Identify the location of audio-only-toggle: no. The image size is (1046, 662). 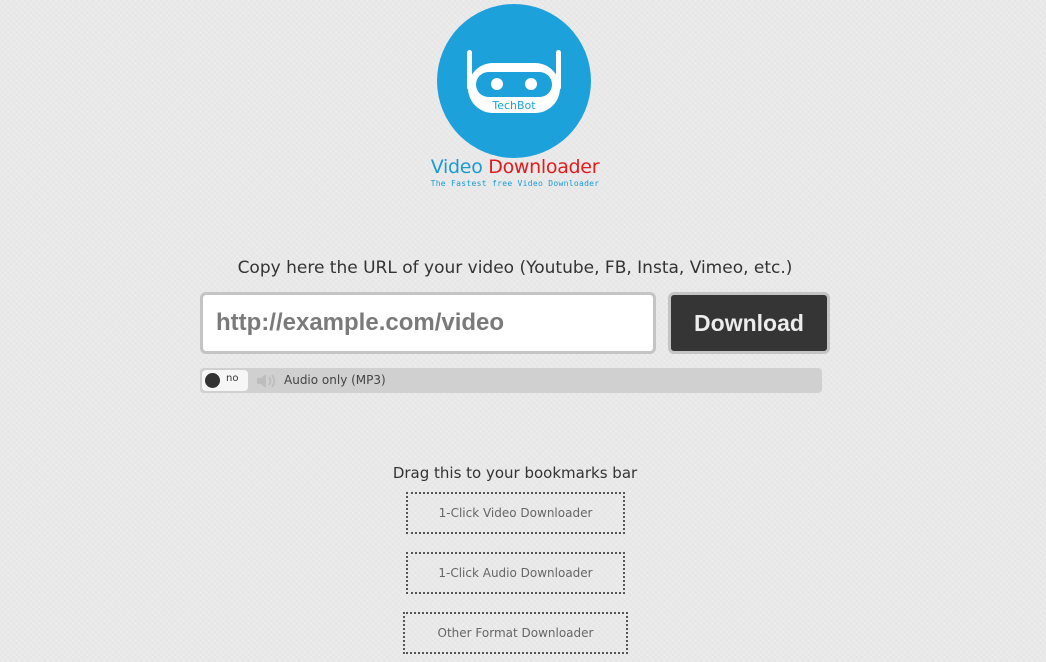
(225, 380).